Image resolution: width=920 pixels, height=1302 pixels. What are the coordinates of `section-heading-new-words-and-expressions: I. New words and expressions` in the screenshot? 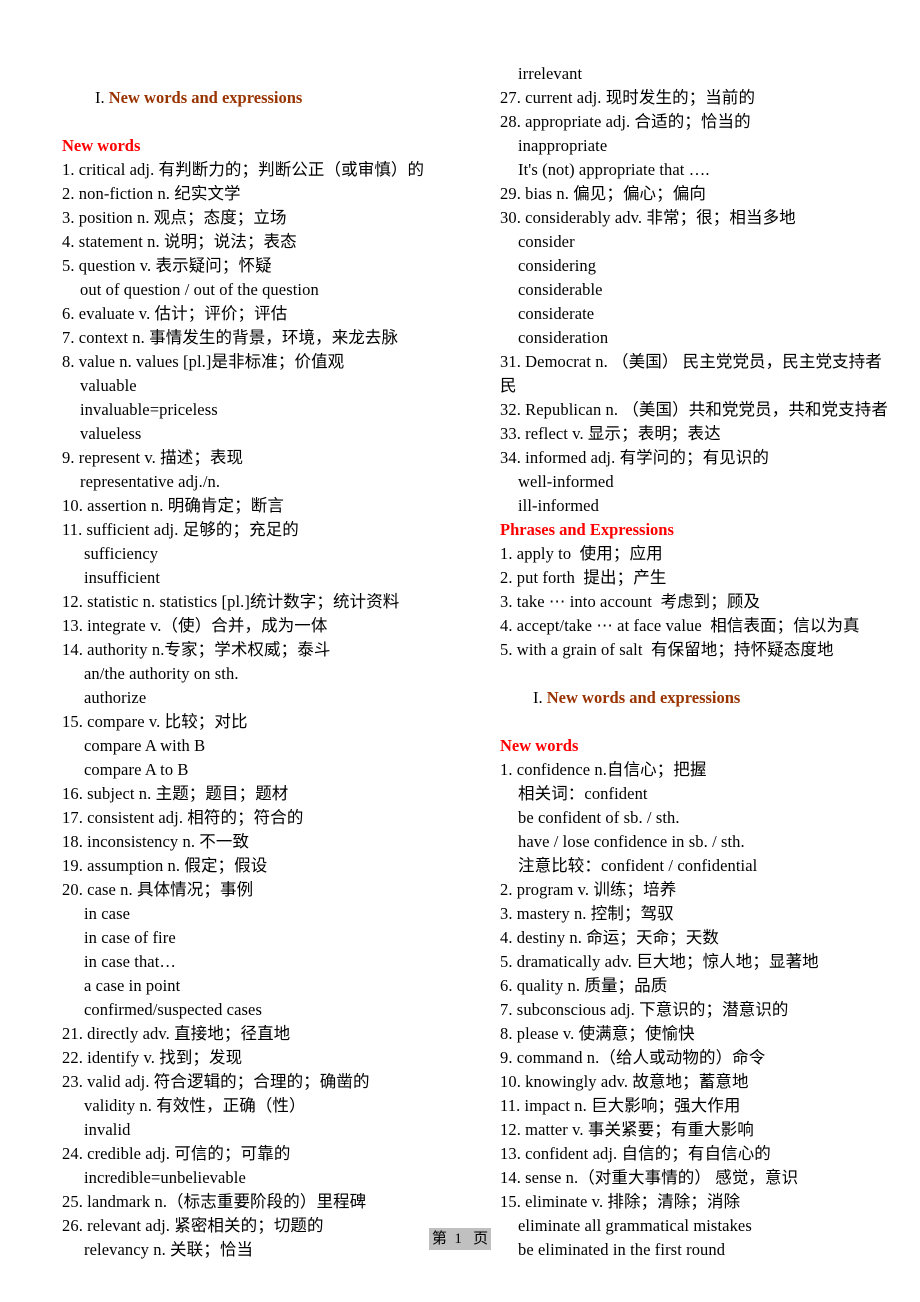 It's located at (272, 98).